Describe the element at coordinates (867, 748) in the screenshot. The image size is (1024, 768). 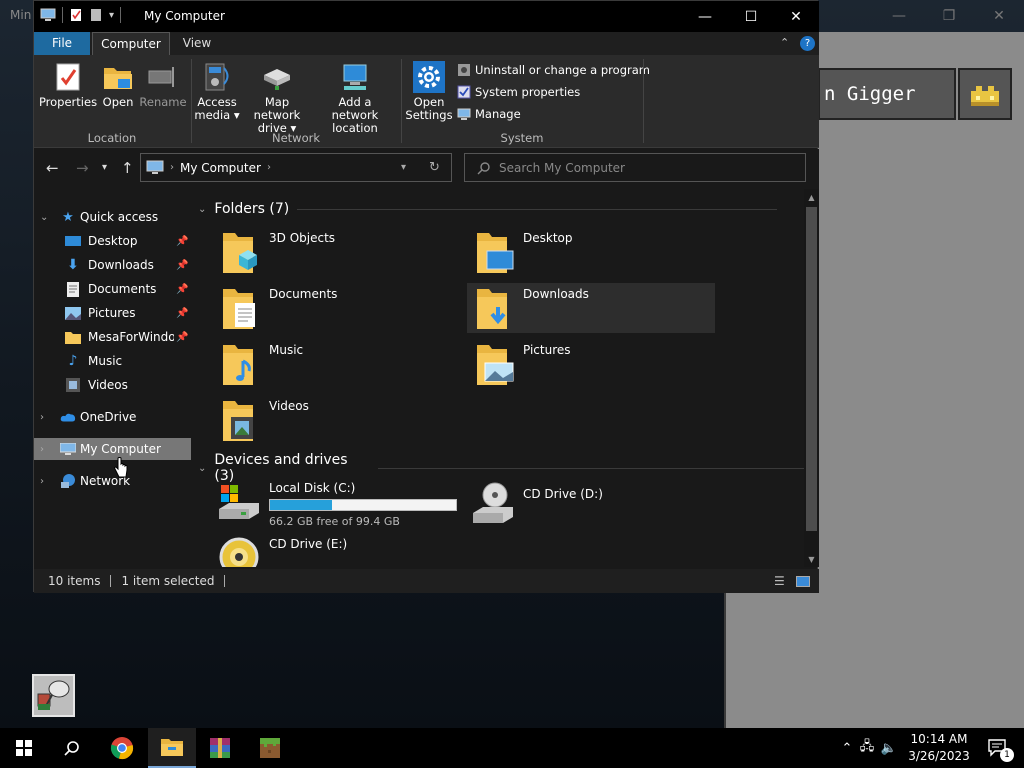
I see `network-status-icon: 🖧` at that location.